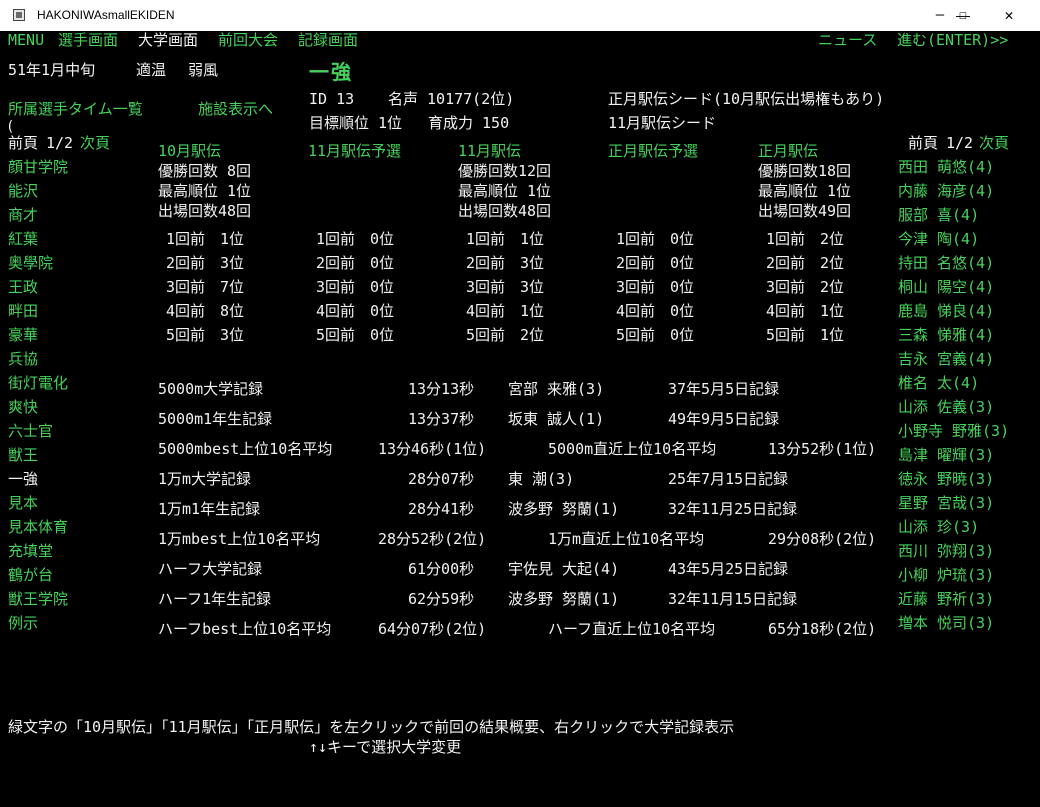  Describe the element at coordinates (556, 389) in the screenshot. I see `record-runner: 宮部 来雅(3)` at that location.